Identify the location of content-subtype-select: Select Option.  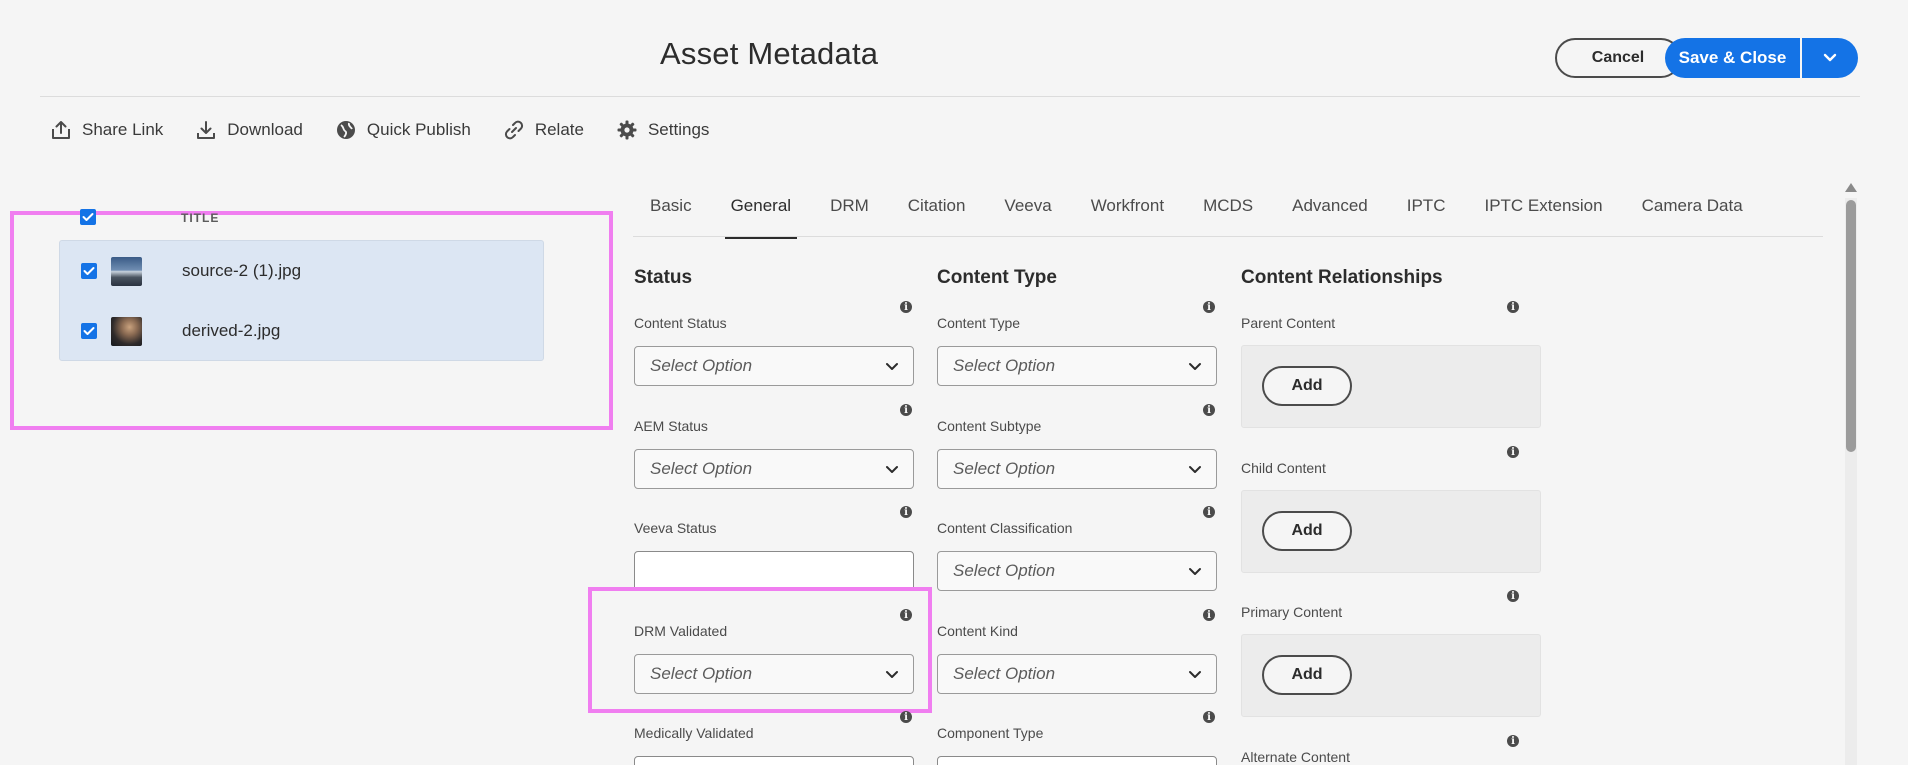
(1077, 469).